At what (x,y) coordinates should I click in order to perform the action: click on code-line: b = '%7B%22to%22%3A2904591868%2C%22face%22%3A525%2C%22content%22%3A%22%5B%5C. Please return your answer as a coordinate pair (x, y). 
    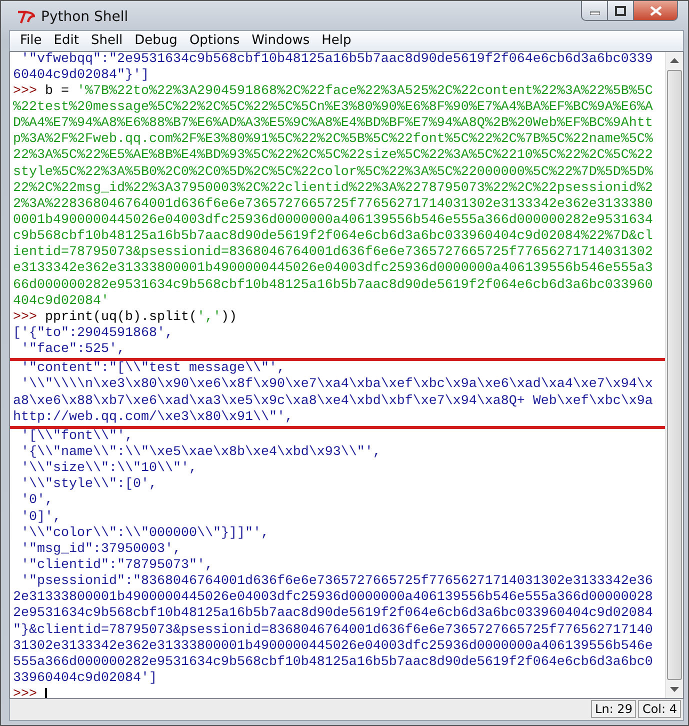
    Looking at the image, I should click on (349, 92).